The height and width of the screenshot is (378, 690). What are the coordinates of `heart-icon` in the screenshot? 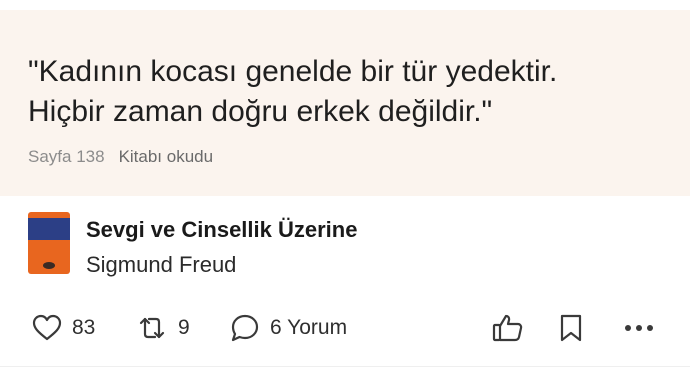 It's located at (47, 327).